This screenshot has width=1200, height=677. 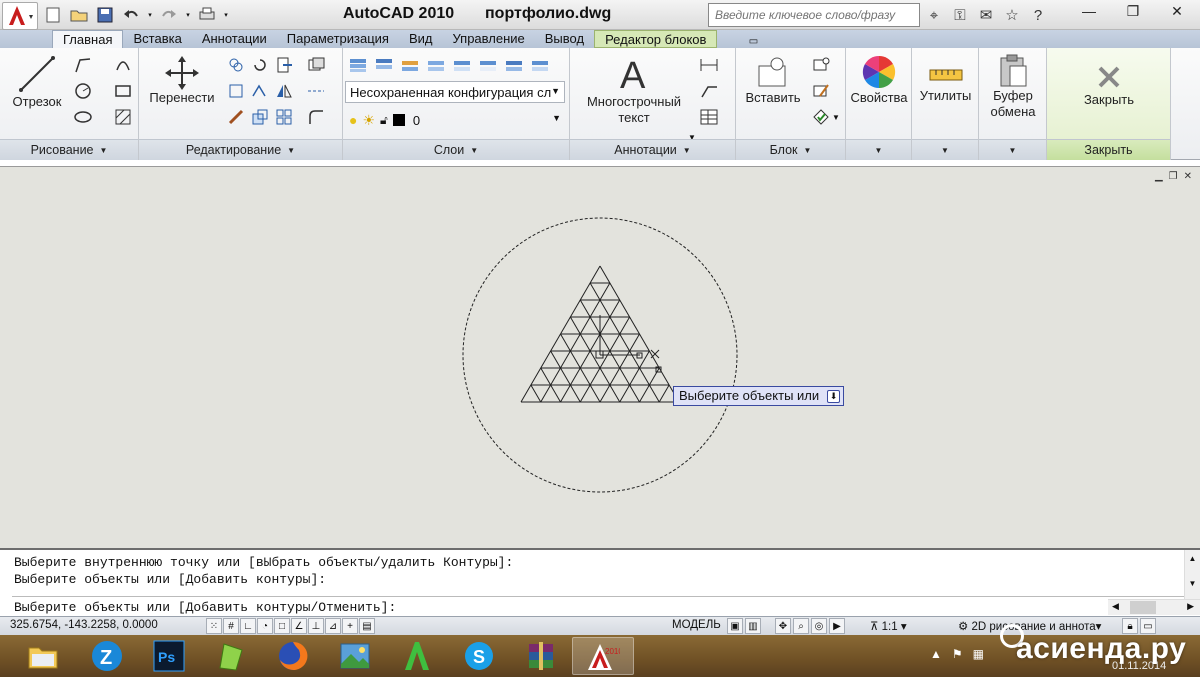 What do you see at coordinates (236, 117) in the screenshot?
I see `fillet-icon` at bounding box center [236, 117].